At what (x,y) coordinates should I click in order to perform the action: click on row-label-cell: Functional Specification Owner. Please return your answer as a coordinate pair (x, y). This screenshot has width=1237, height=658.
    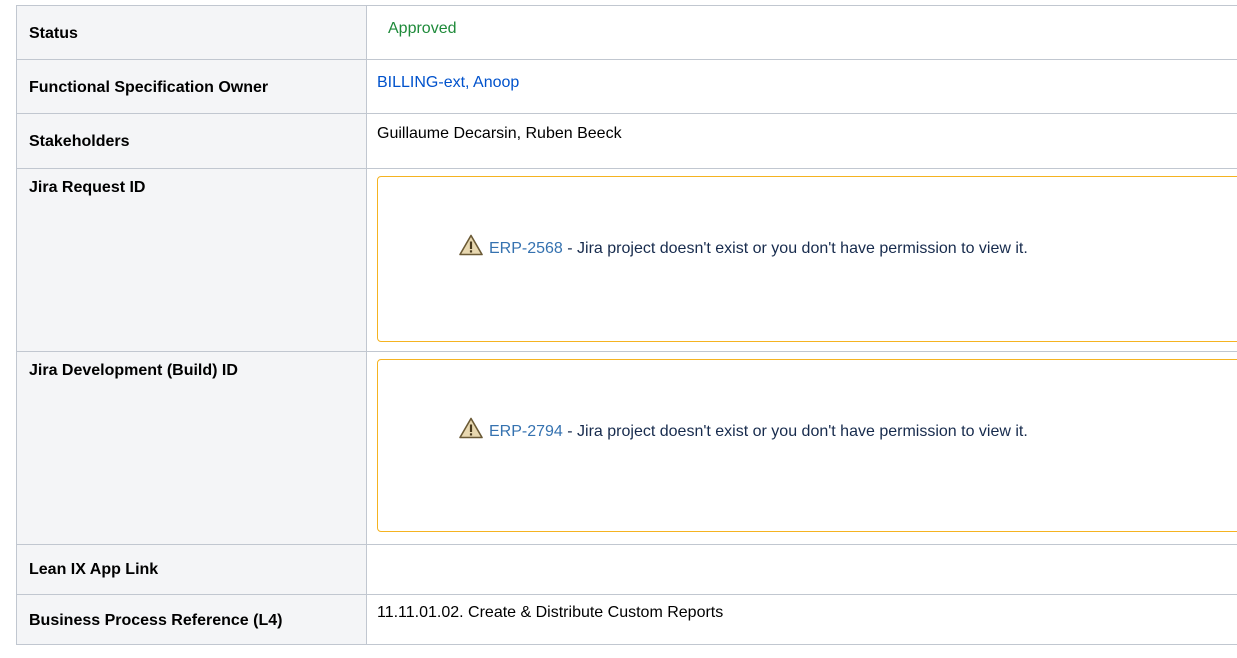
    Looking at the image, I should click on (191, 86).